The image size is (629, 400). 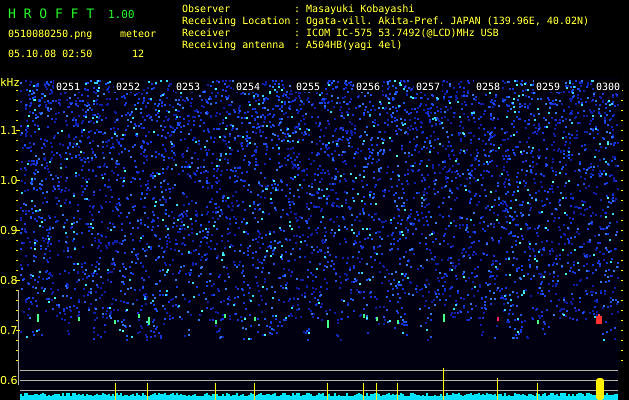 What do you see at coordinates (9, 330) in the screenshot?
I see `frequency-label: 0.7` at bounding box center [9, 330].